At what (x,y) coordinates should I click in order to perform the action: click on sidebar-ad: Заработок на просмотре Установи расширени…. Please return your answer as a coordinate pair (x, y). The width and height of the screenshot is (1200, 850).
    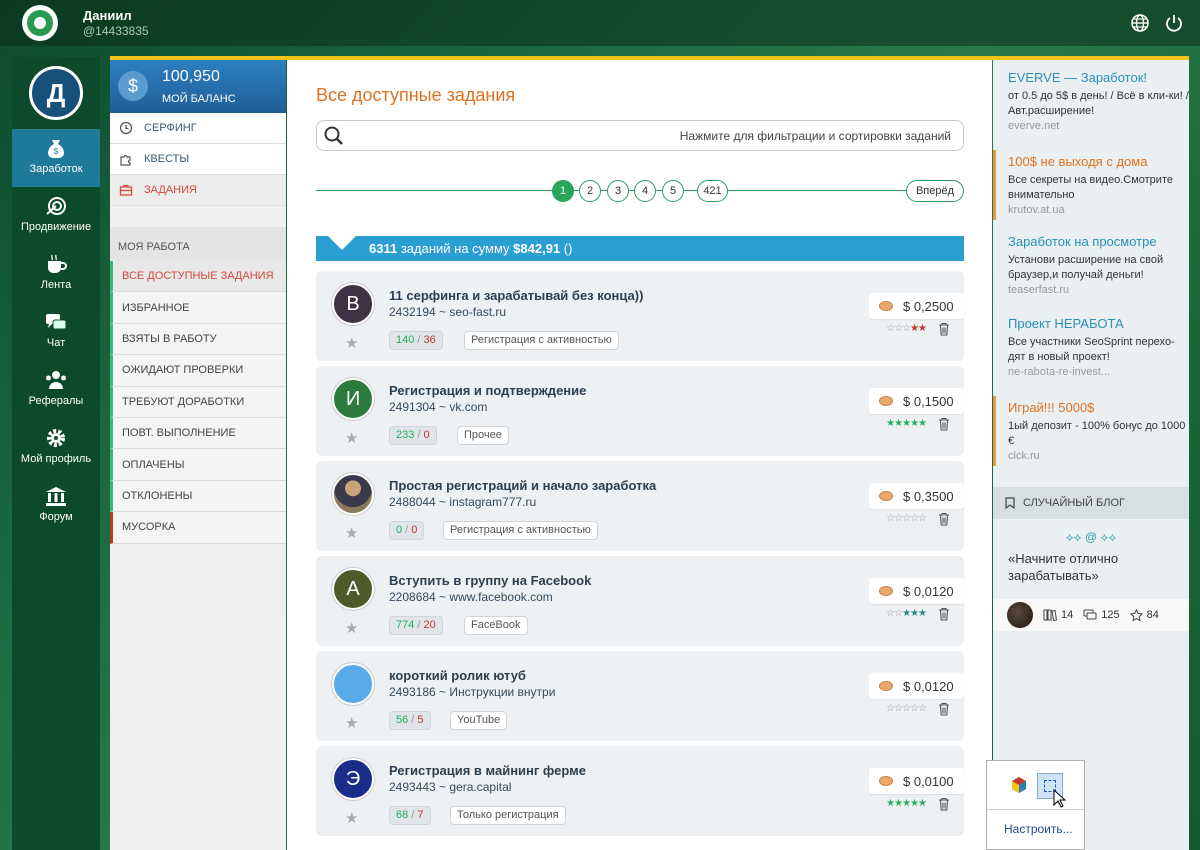
    Looking at the image, I should click on (1091, 265).